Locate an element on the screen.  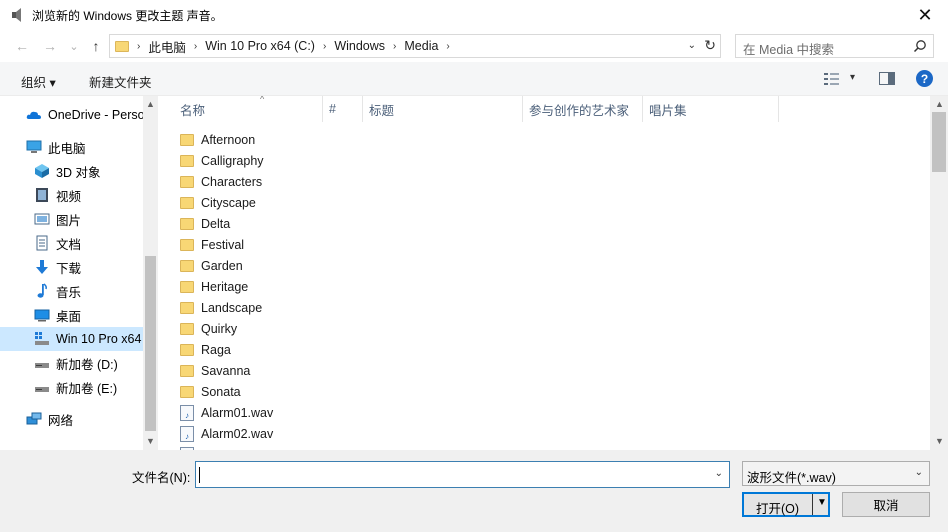
list-item: Afternoon is located at coordinates (217, 139).